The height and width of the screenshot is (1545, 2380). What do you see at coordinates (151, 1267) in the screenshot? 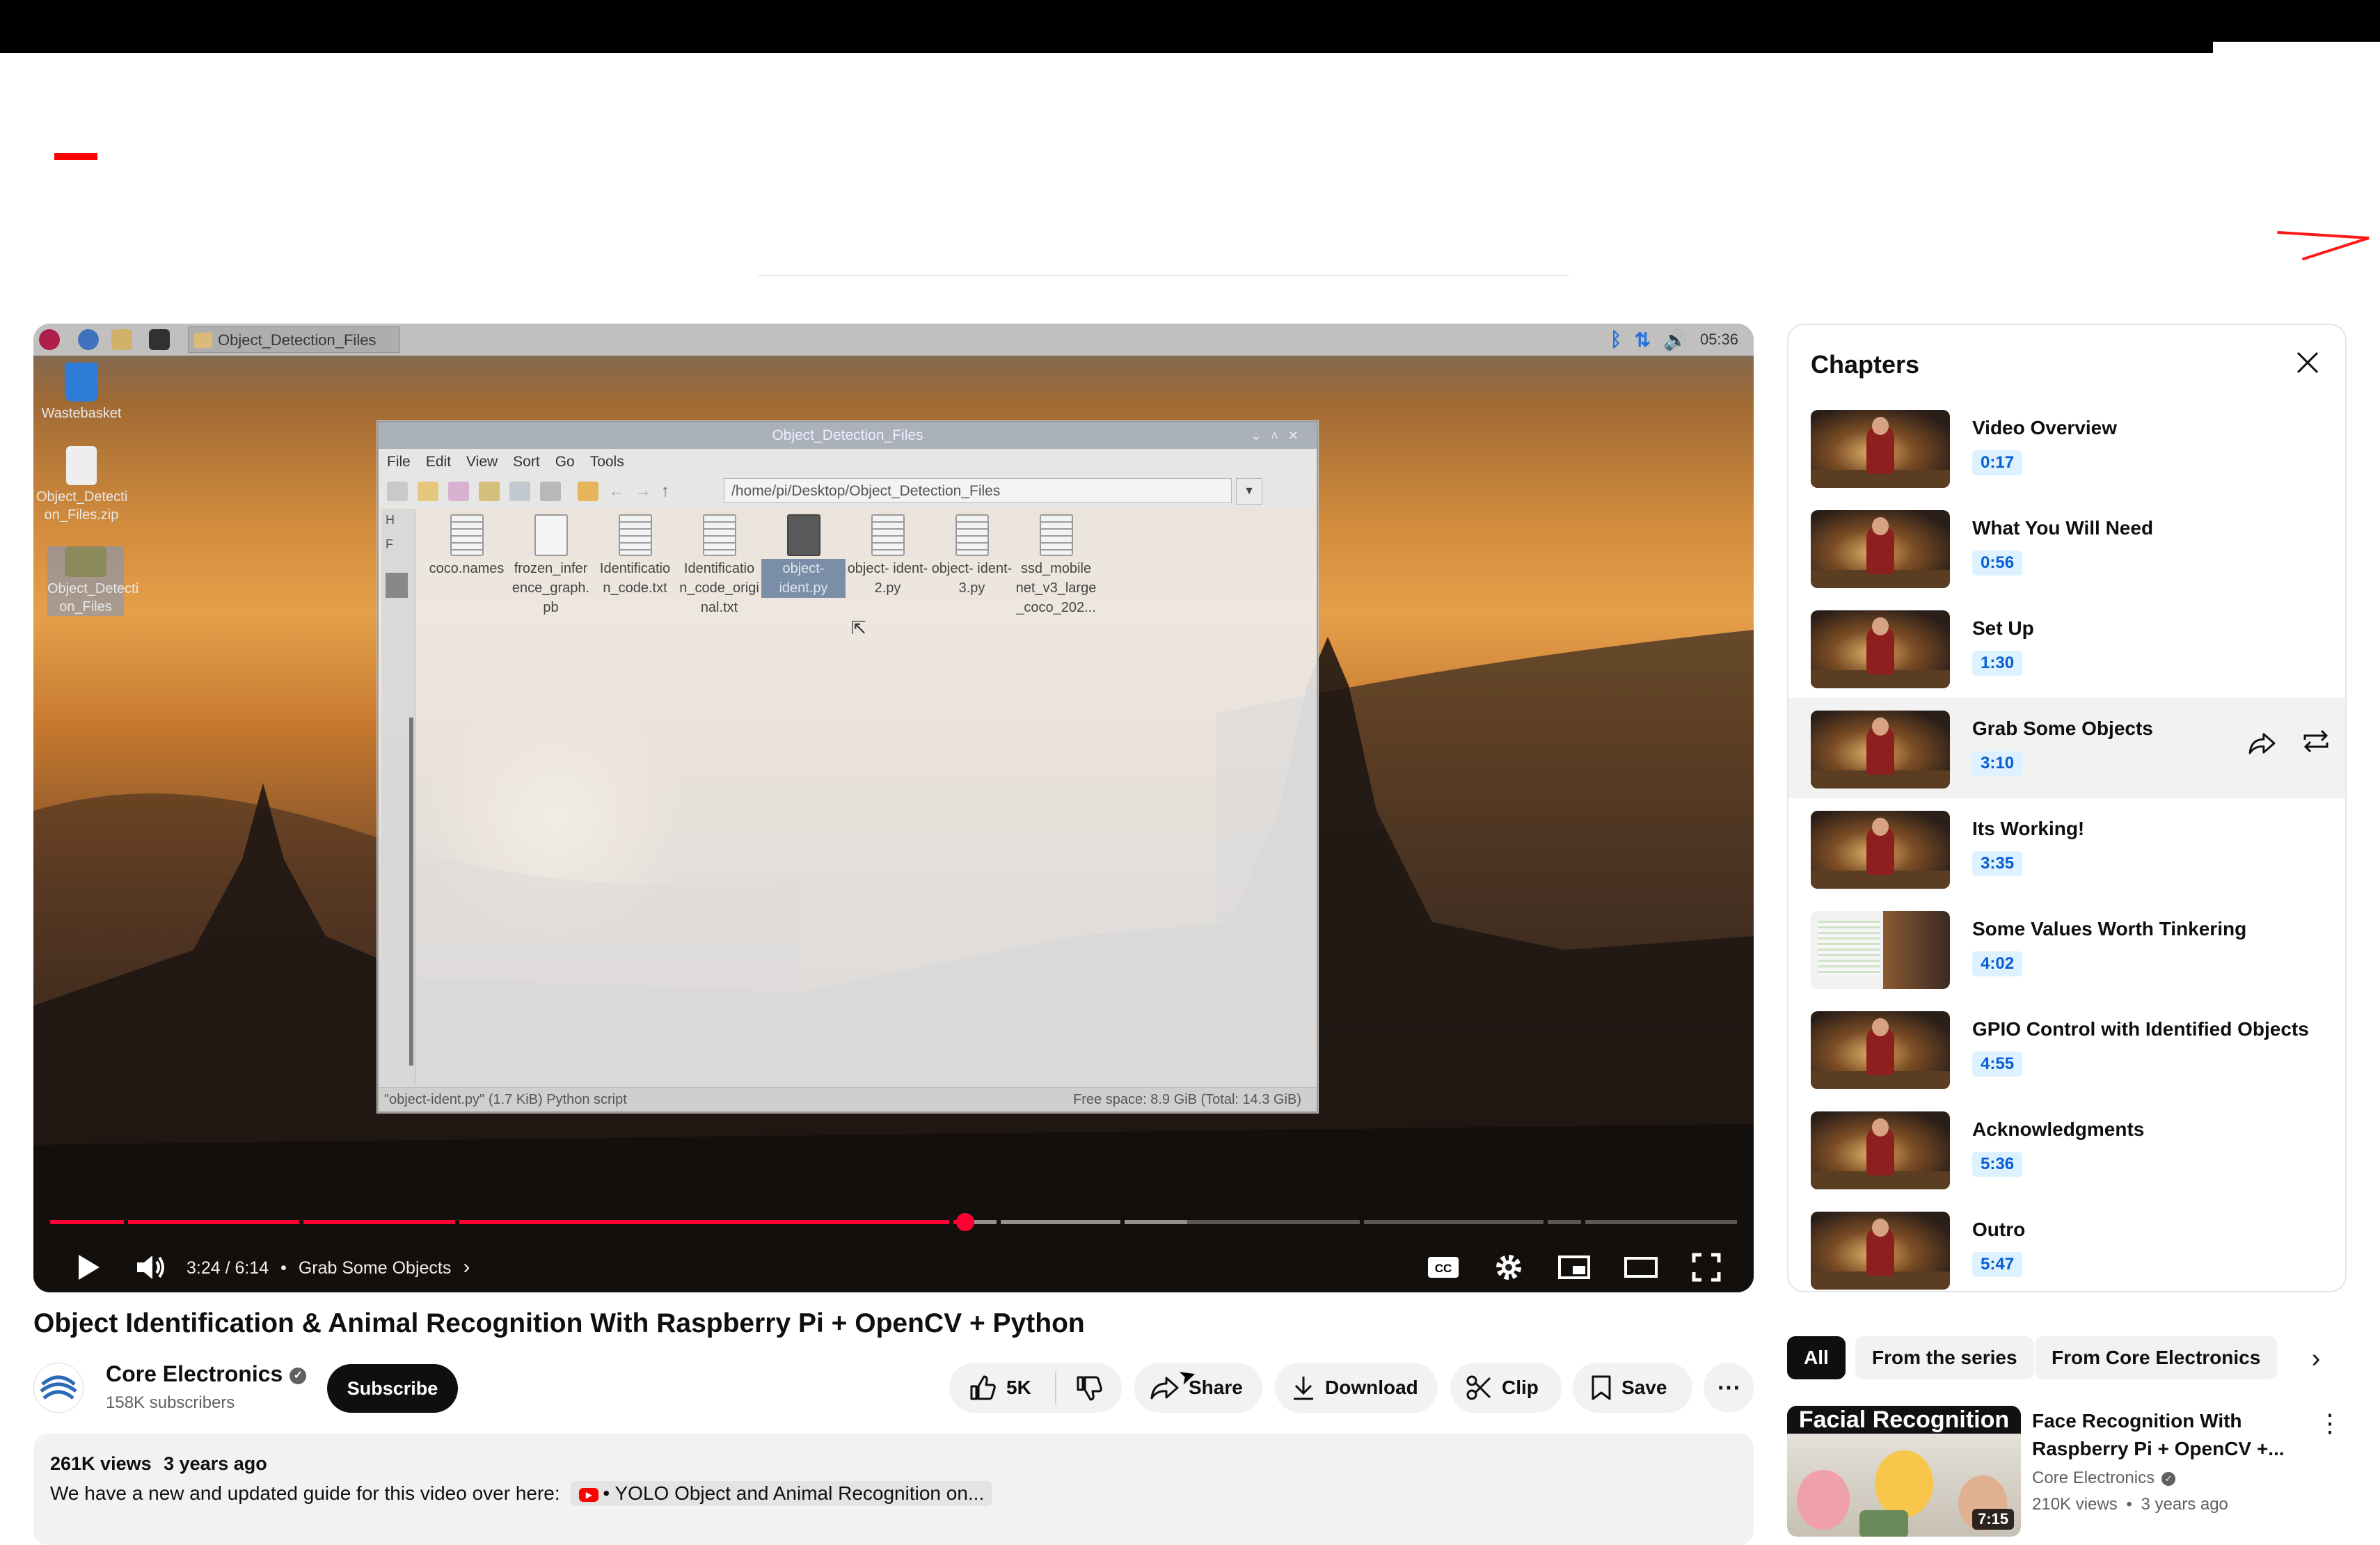
I see `mute-button` at bounding box center [151, 1267].